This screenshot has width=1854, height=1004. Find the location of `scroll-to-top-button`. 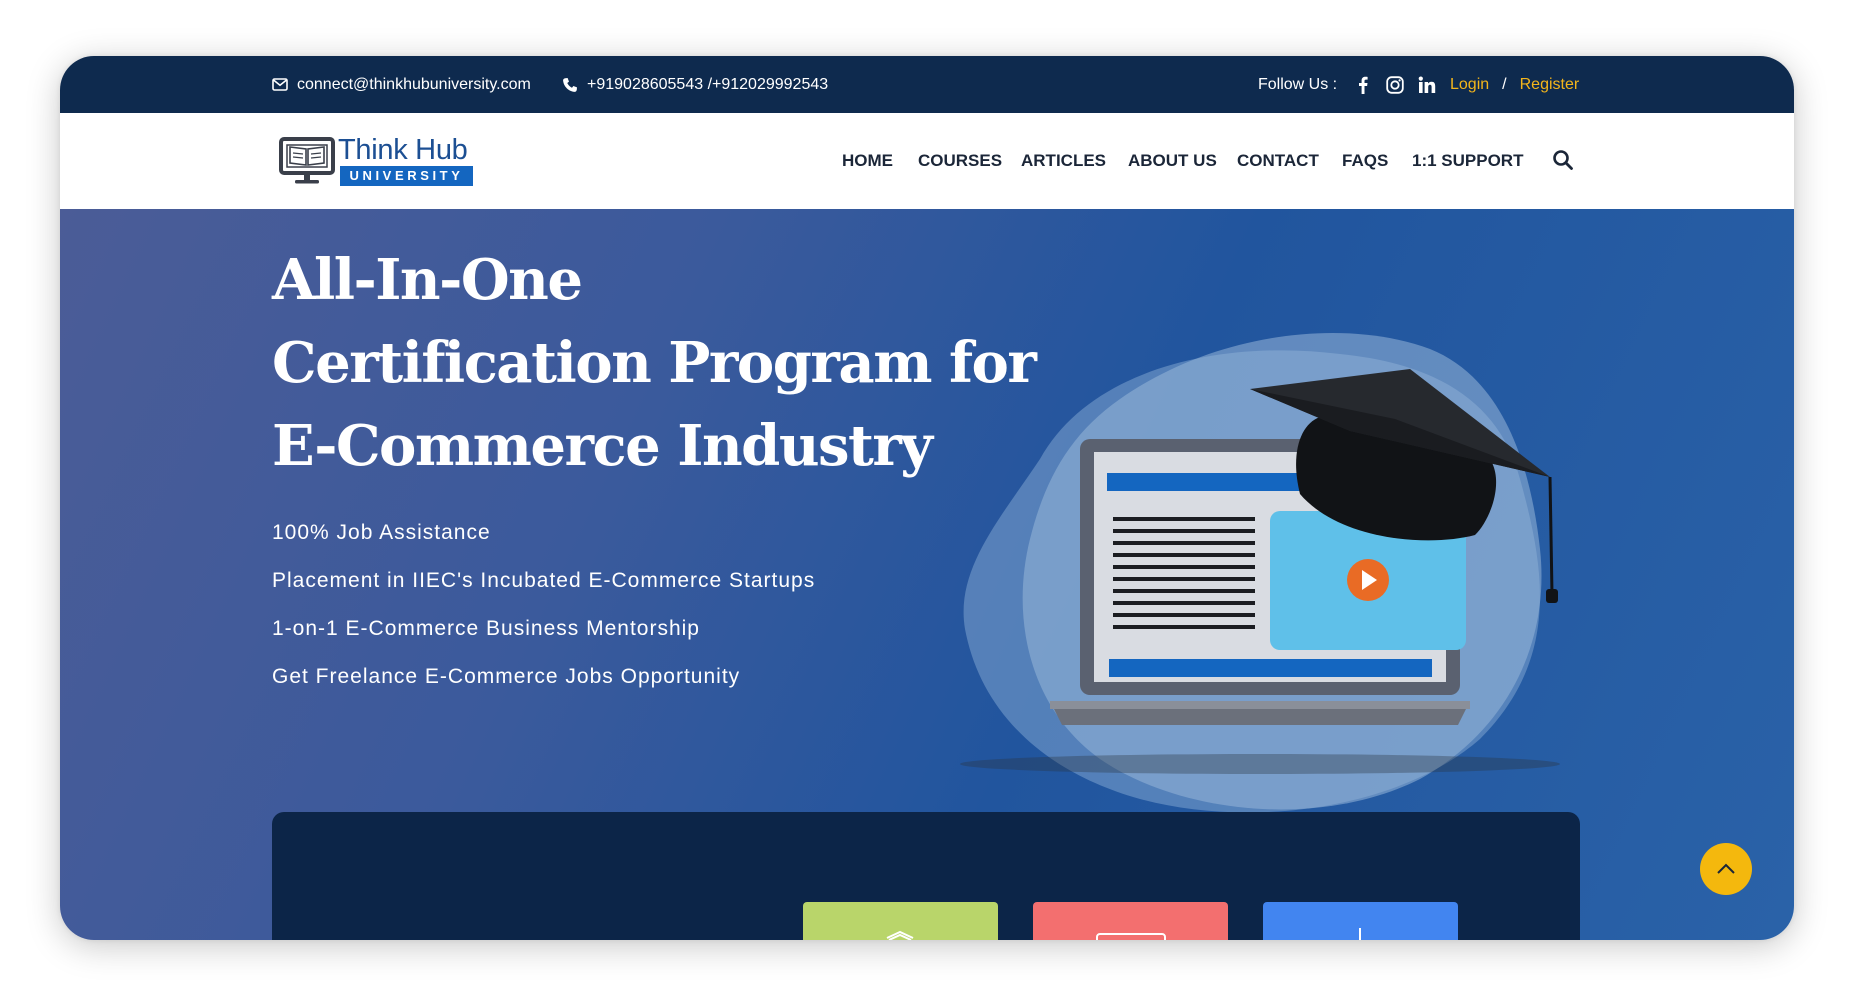

scroll-to-top-button is located at coordinates (1726, 869).